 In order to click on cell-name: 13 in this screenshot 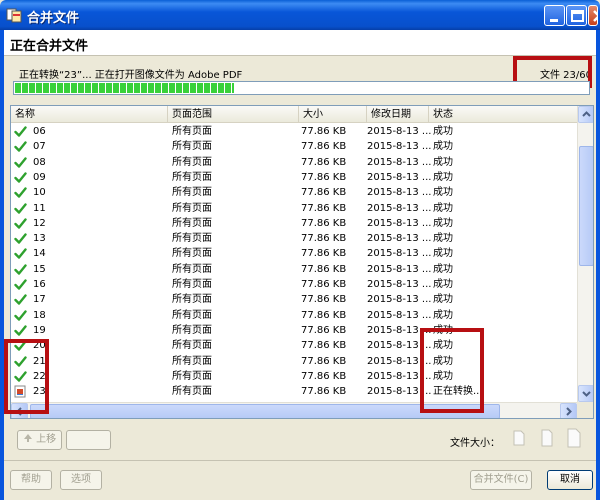, I will do `click(39, 239)`.